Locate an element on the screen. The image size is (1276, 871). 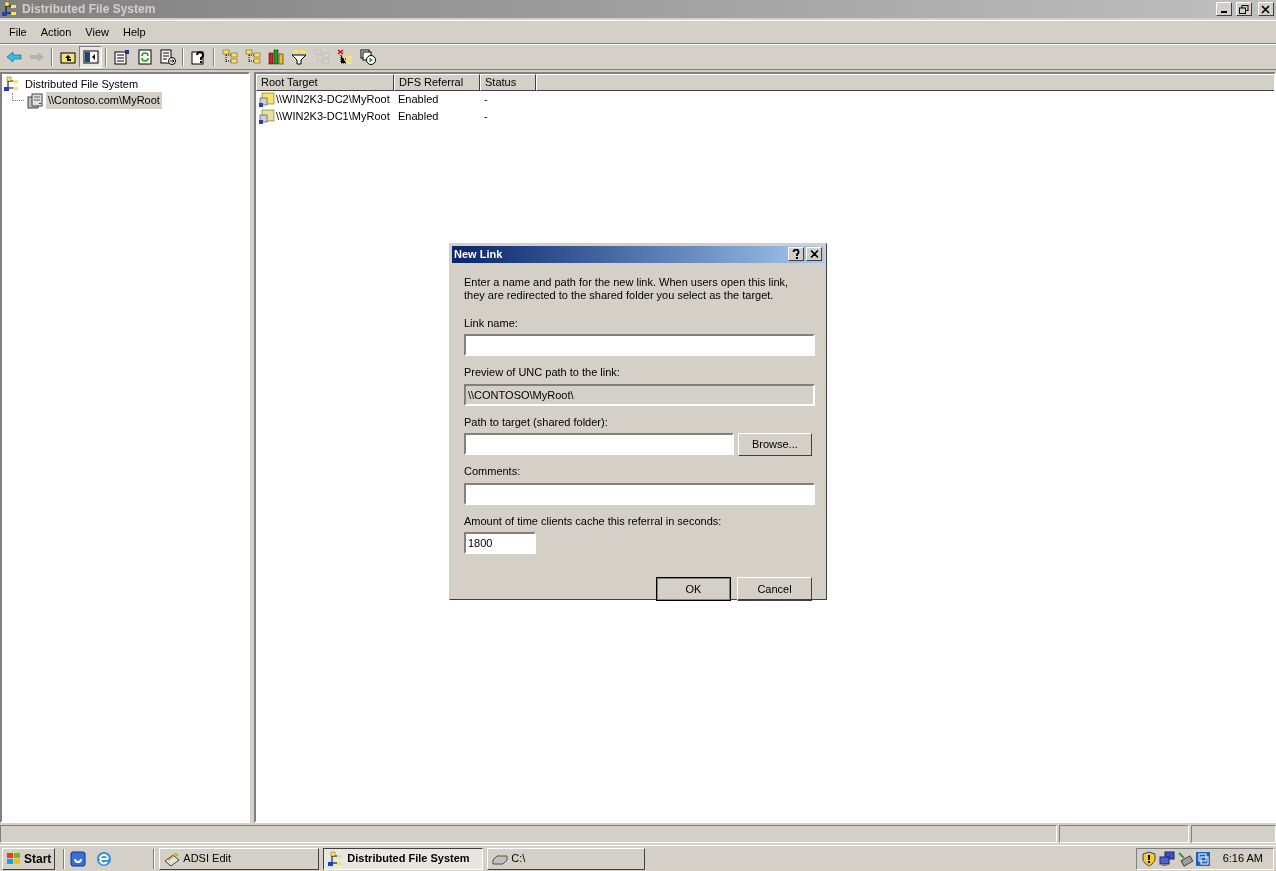
comments-field is located at coordinates (639, 493).